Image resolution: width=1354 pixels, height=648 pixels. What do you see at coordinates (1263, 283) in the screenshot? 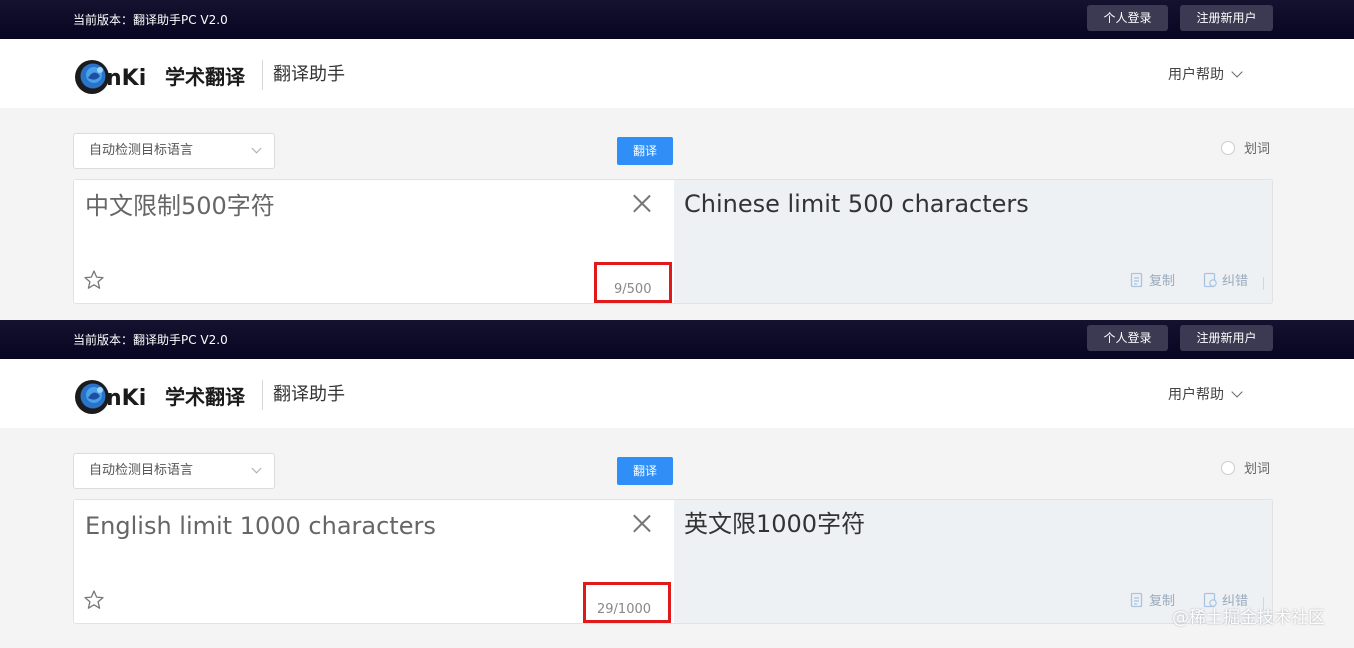
I see `action-divider` at bounding box center [1263, 283].